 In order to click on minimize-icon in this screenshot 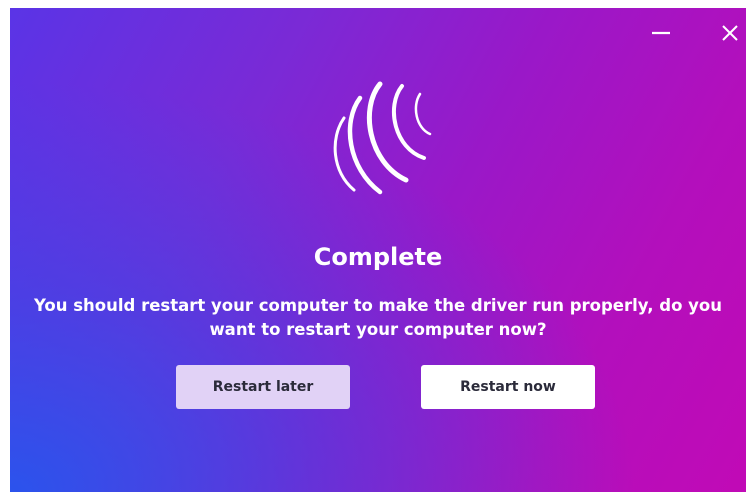, I will do `click(661, 33)`.